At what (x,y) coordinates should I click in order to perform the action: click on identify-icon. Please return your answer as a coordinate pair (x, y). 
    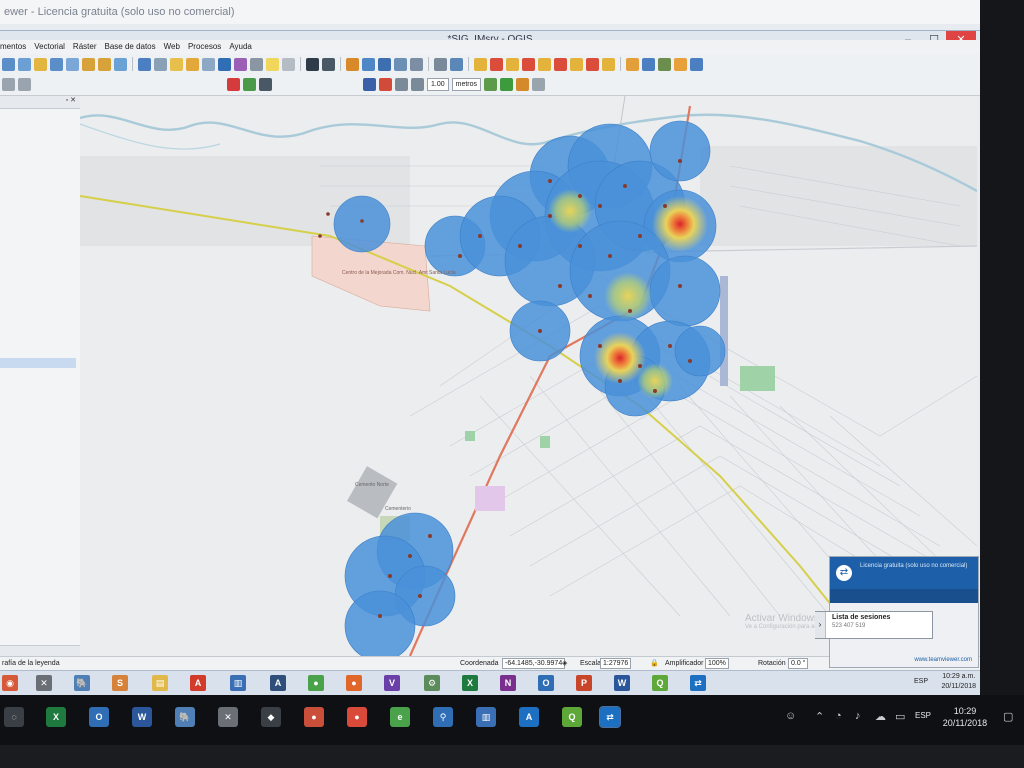
    Looking at the image, I should click on (144, 64).